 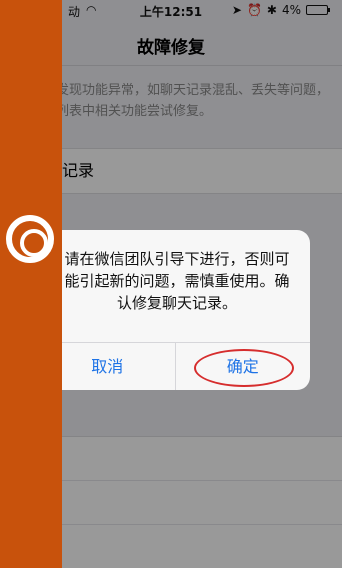 What do you see at coordinates (30, 239) in the screenshot?
I see `watermark-logo-icon` at bounding box center [30, 239].